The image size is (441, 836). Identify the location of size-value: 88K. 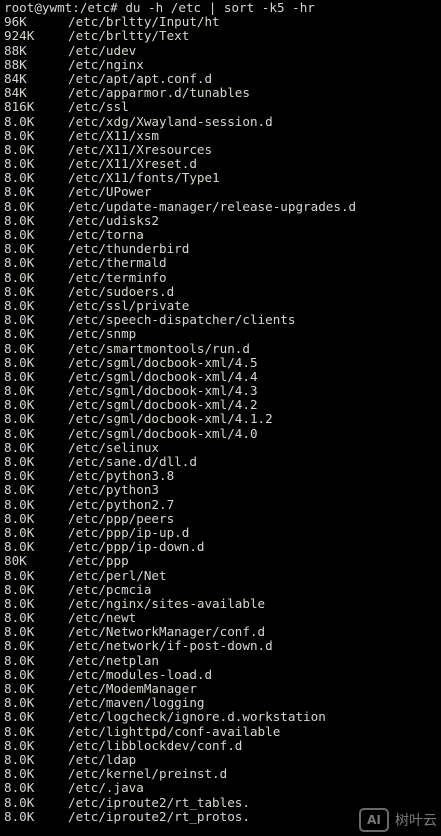
(15, 50).